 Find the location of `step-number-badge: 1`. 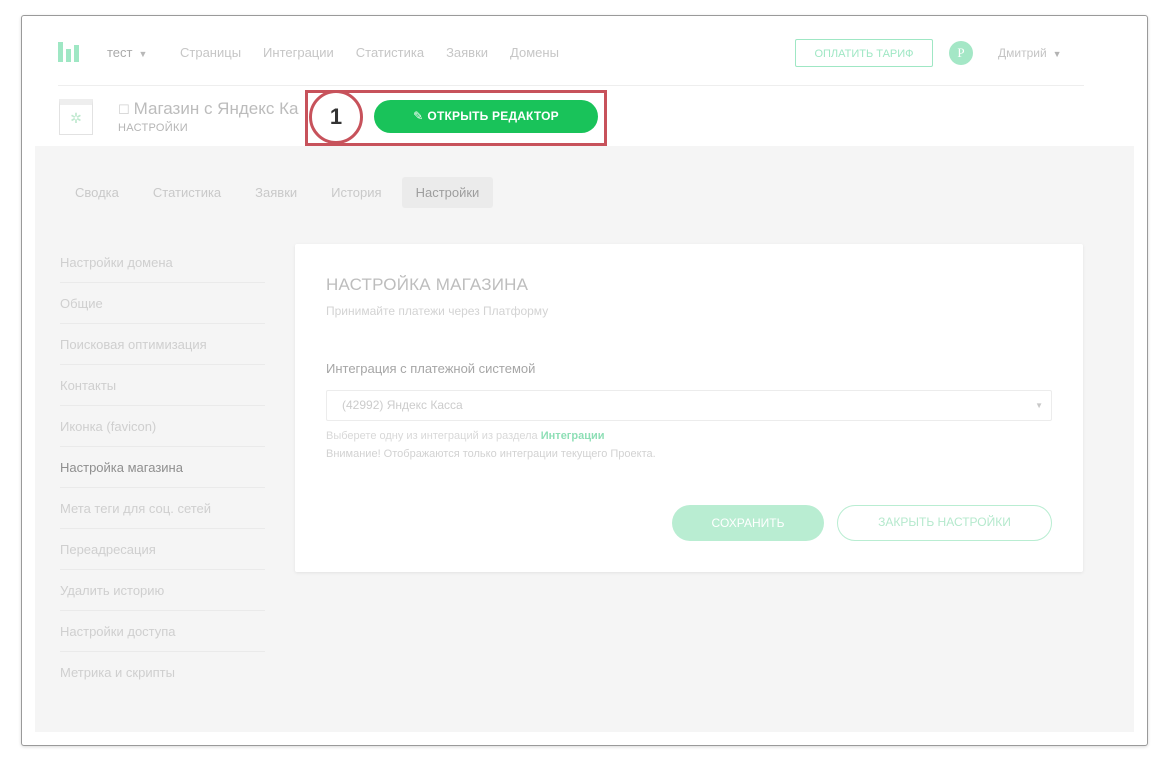

step-number-badge: 1 is located at coordinates (336, 117).